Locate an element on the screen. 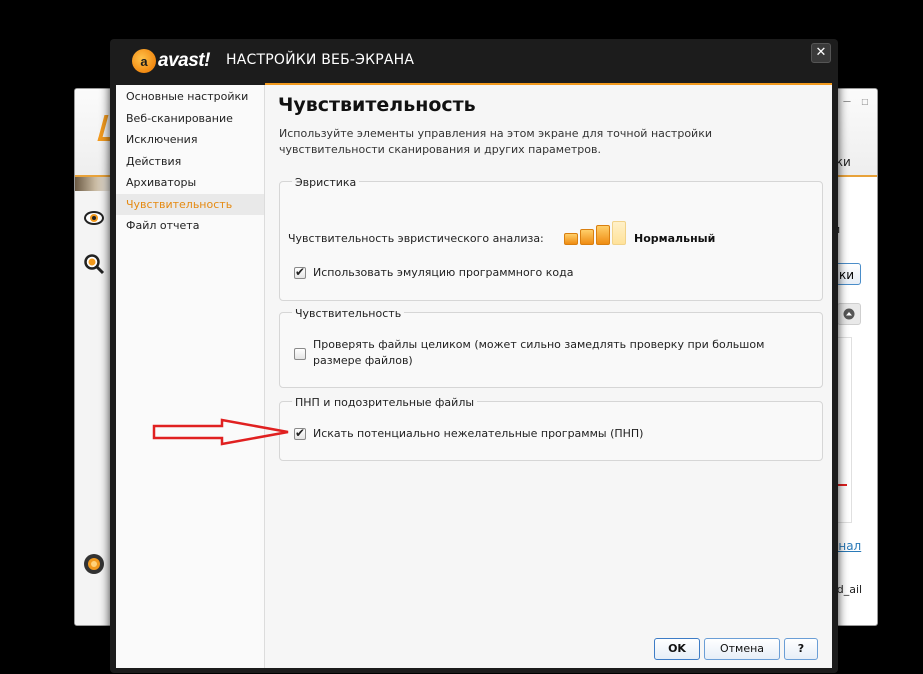 The image size is (923, 674). cancel-button: Отмена is located at coordinates (742, 649).